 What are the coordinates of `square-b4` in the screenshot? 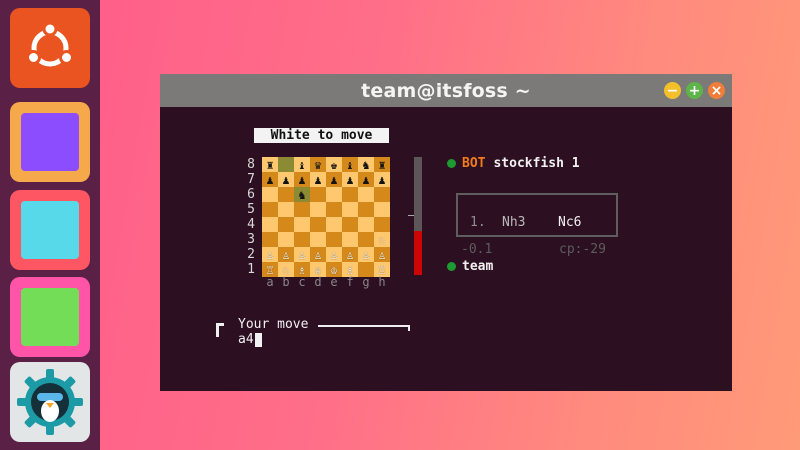 It's located at (286, 224).